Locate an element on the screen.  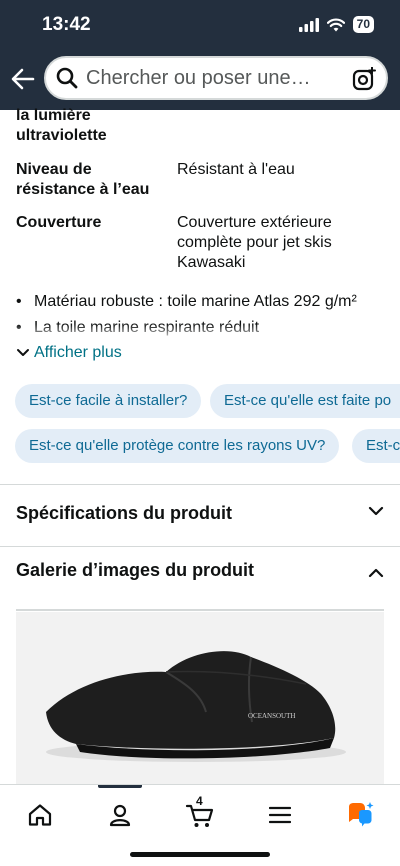
spec-value: Résistant à l'eau is located at coordinates (236, 169).